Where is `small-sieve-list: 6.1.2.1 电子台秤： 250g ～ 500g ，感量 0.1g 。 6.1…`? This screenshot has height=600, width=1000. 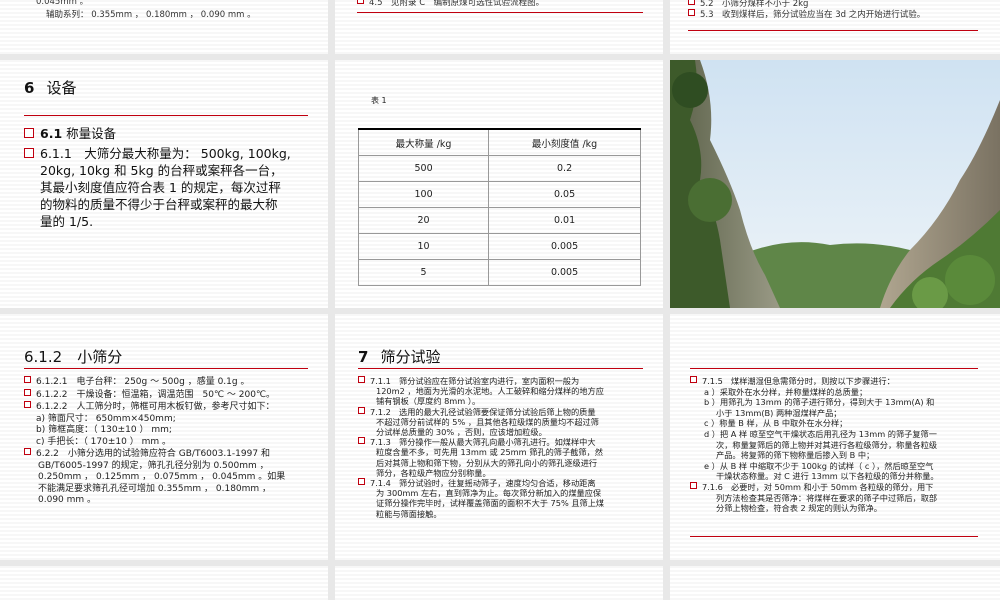
small-sieve-list: 6.1.2.1 电子台秤： 250g ～ 500g ，感量 0.1g 。 6.1… is located at coordinates (174, 441).